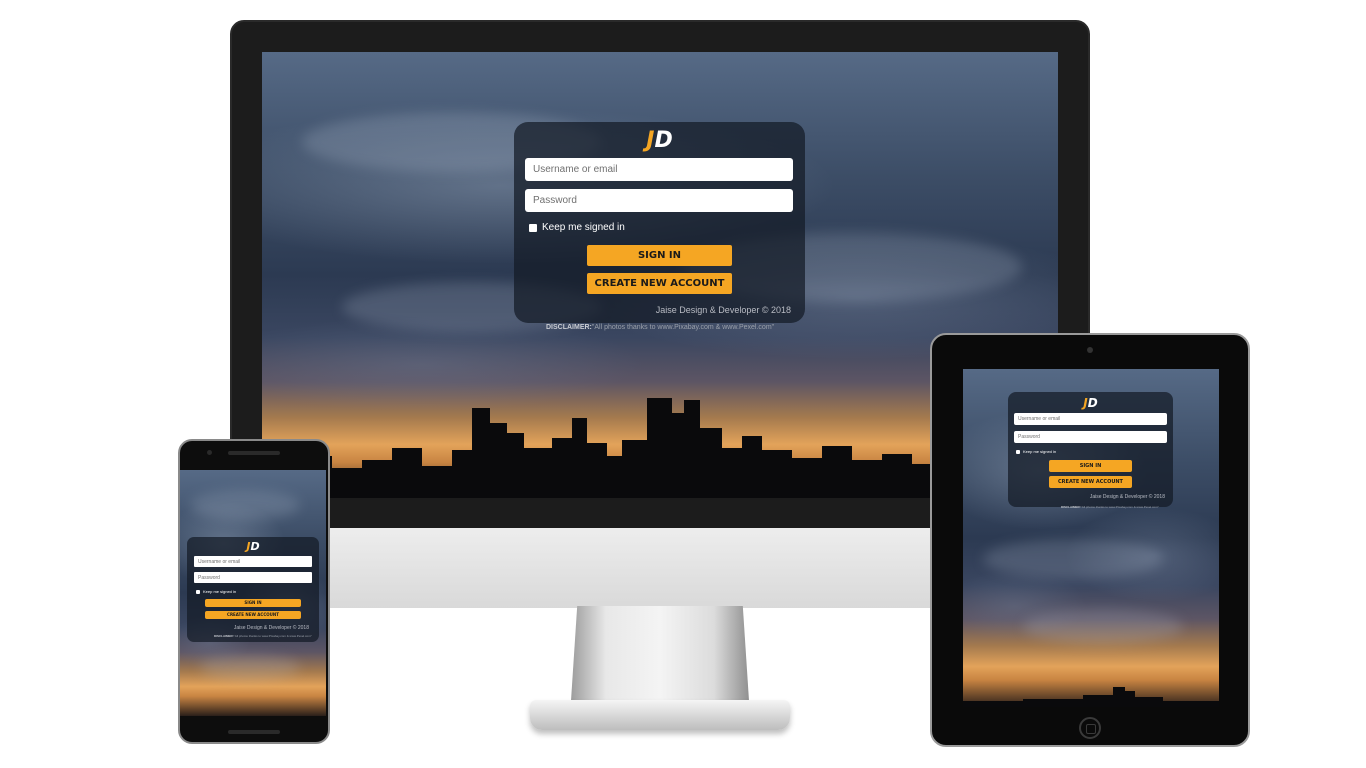 This screenshot has height=768, width=1366. Describe the element at coordinates (660, 715) in the screenshot. I see `monitor-stand-base` at that location.